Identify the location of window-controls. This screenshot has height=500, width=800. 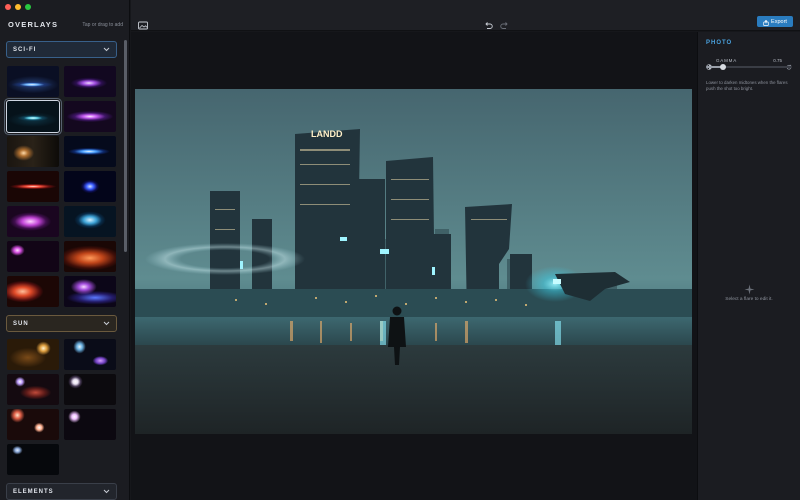
(18, 7).